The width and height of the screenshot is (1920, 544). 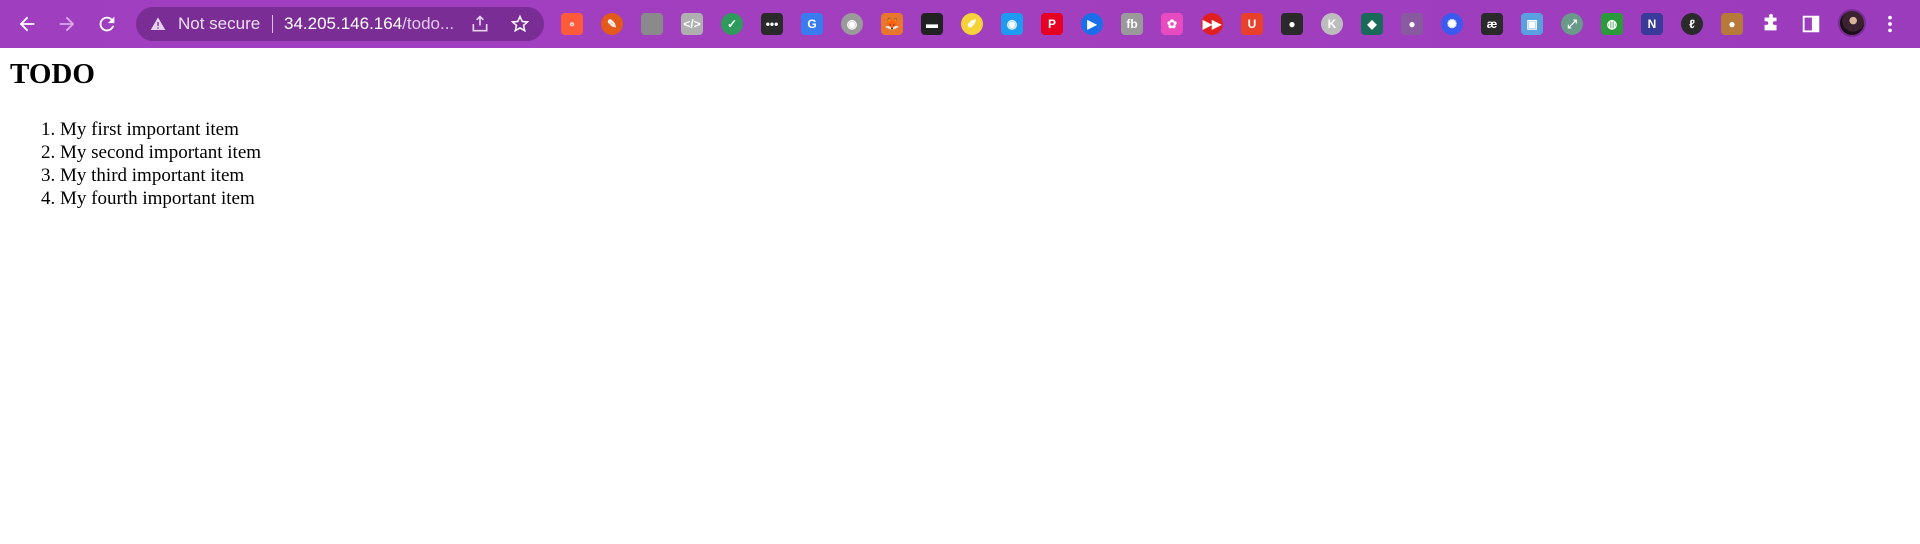 I want to click on share-icon, so click(x=480, y=24).